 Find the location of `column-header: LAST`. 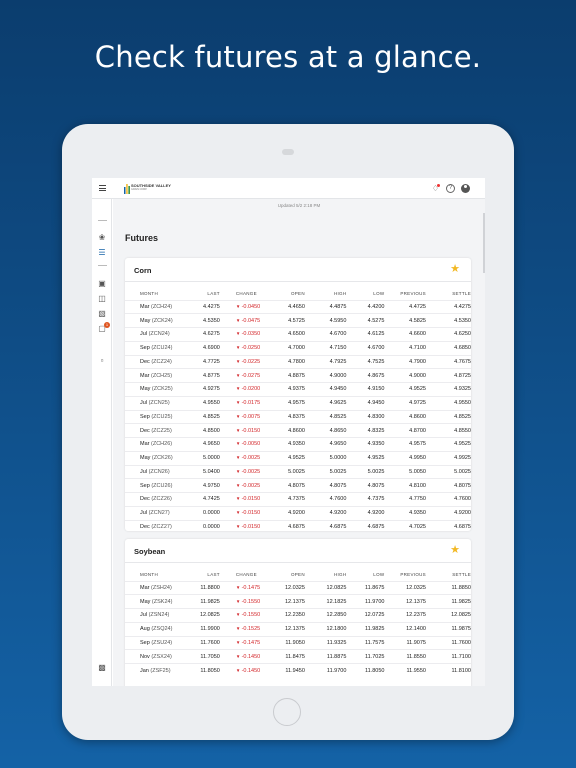

column-header: LAST is located at coordinates (213, 574).